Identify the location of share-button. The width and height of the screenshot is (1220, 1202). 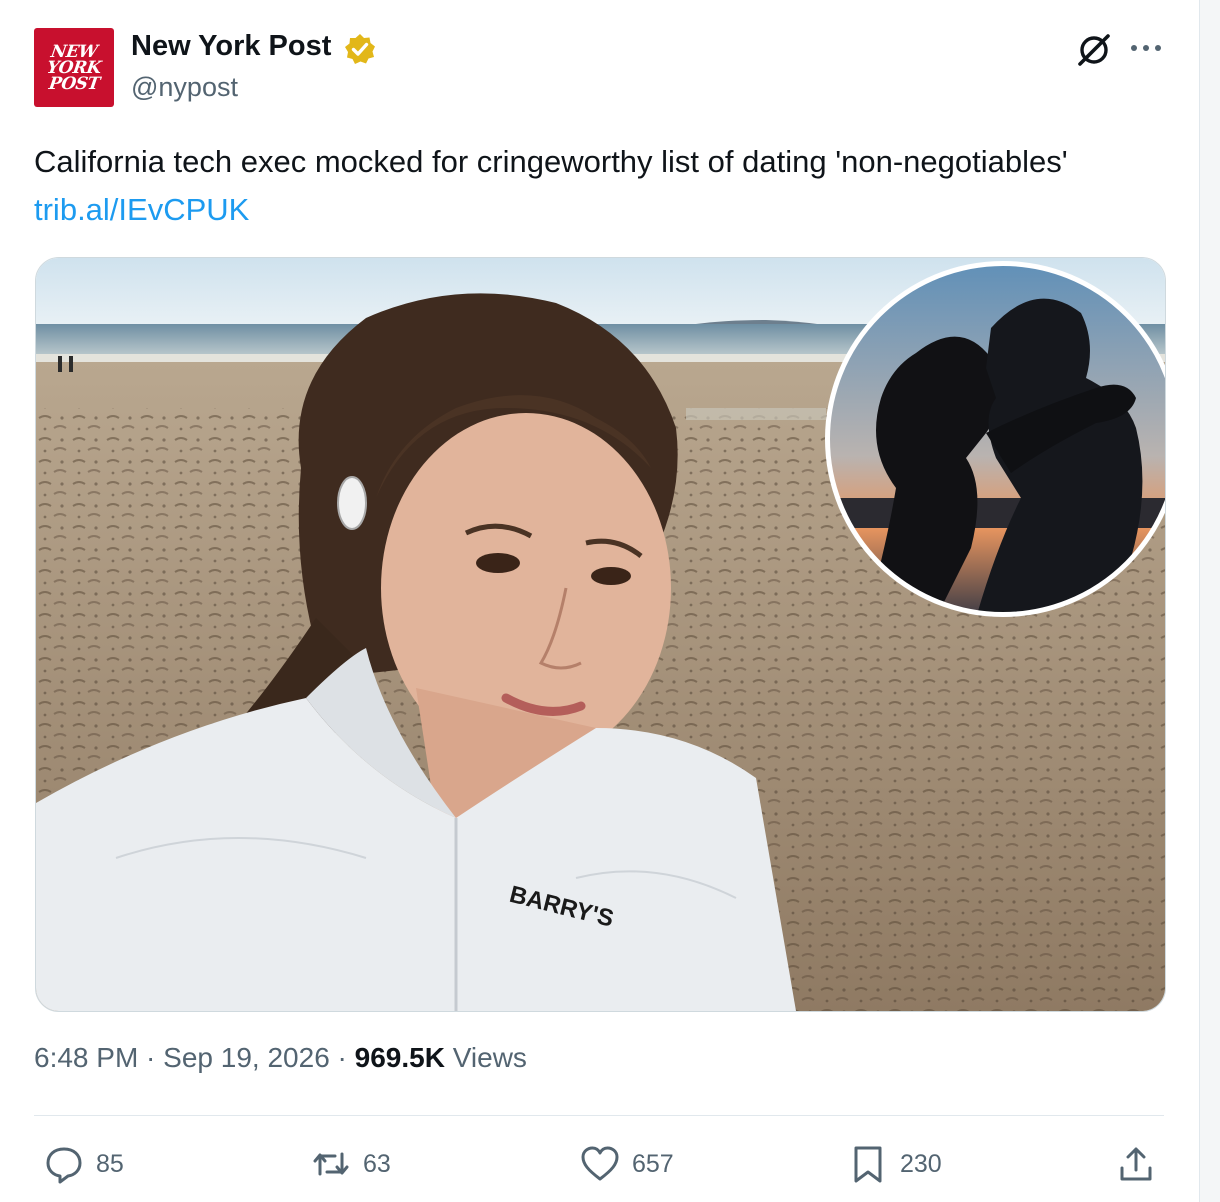
(1136, 1164).